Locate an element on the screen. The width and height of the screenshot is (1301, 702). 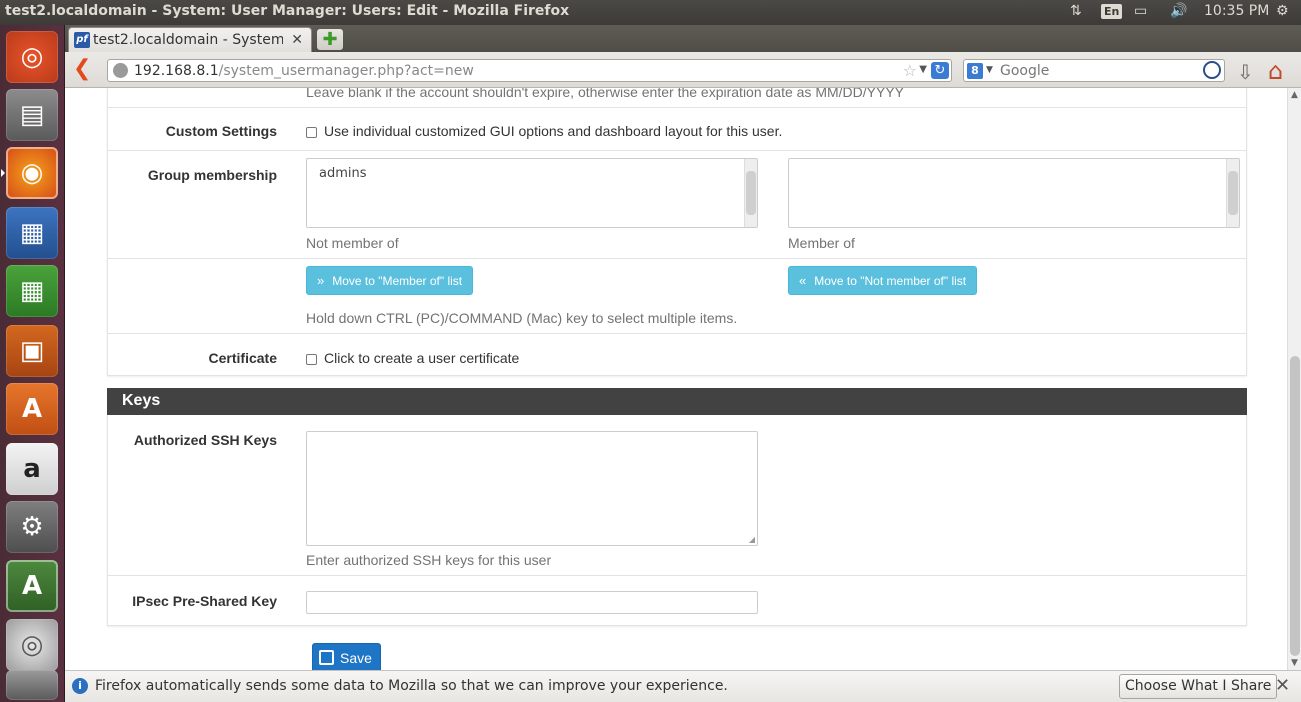
volume-icon: 🔊 is located at coordinates (1178, 11).